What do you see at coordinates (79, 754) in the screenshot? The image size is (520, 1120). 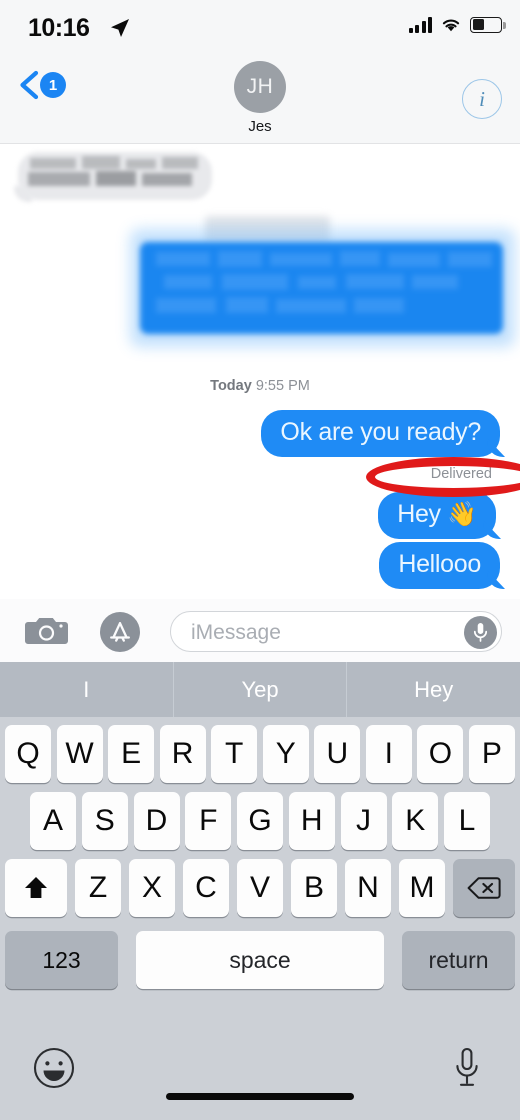 I see `key-w: W` at bounding box center [79, 754].